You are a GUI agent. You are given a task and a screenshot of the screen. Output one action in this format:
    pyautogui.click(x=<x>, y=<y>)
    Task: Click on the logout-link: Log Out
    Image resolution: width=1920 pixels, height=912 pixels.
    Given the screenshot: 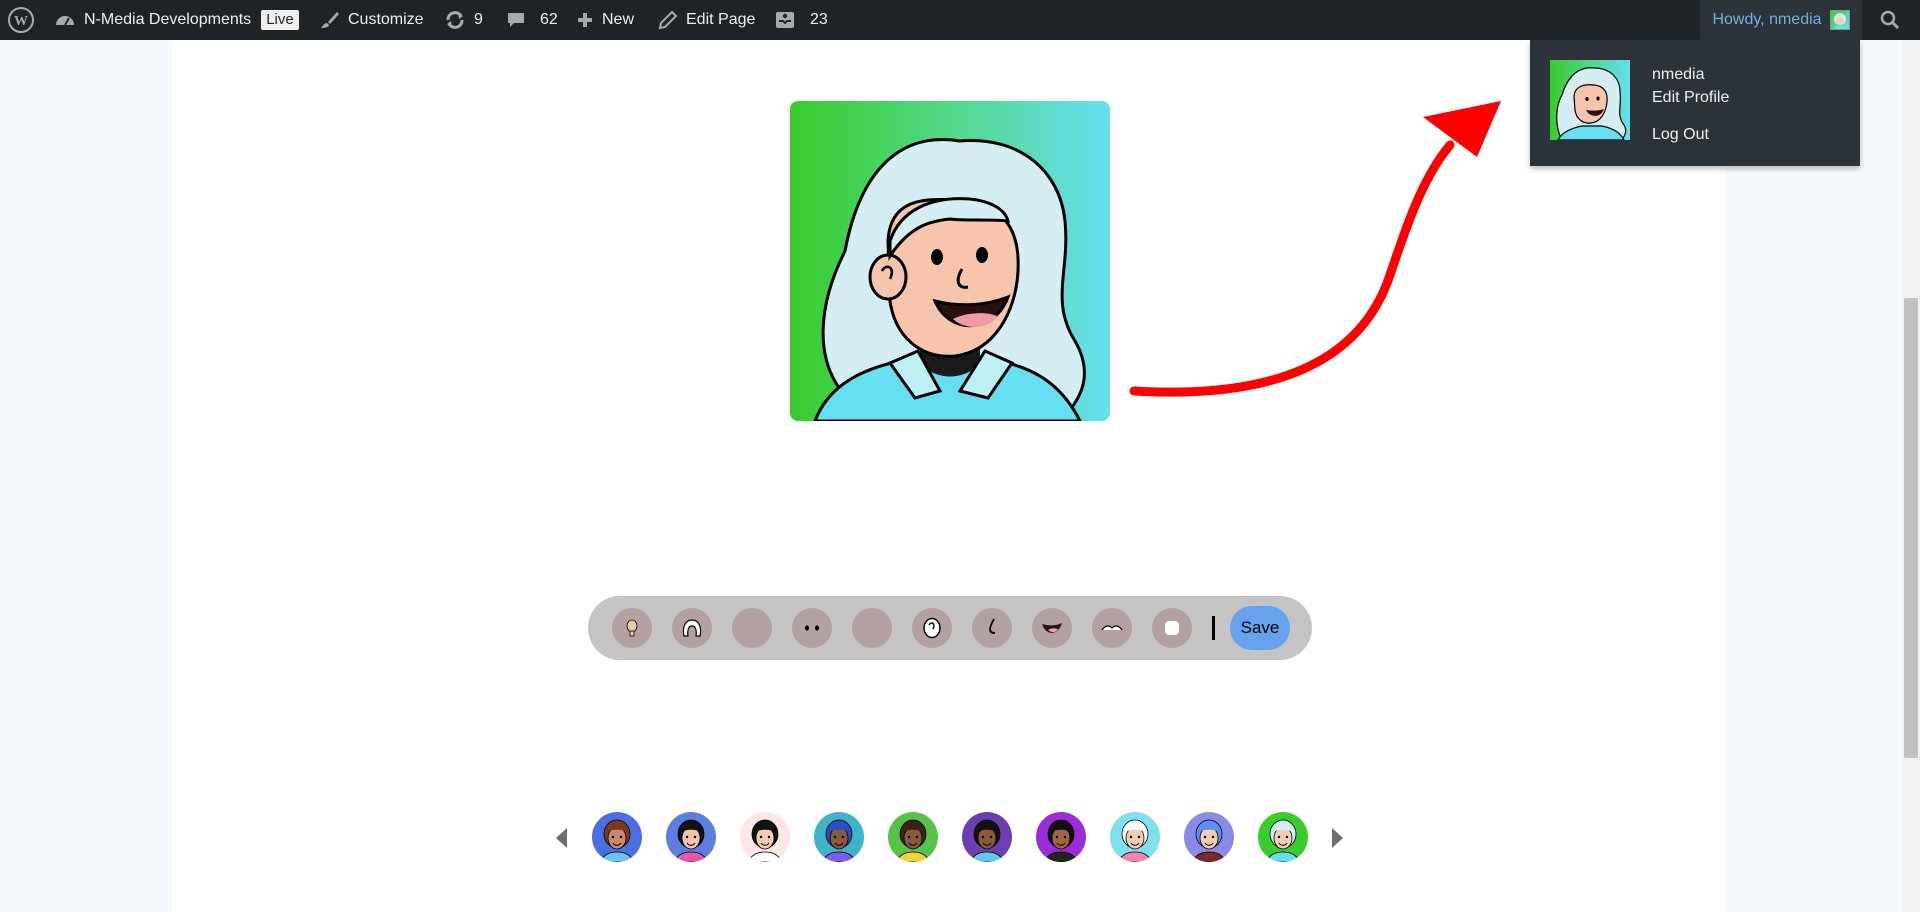 What is the action you would take?
    pyautogui.click(x=1680, y=135)
    